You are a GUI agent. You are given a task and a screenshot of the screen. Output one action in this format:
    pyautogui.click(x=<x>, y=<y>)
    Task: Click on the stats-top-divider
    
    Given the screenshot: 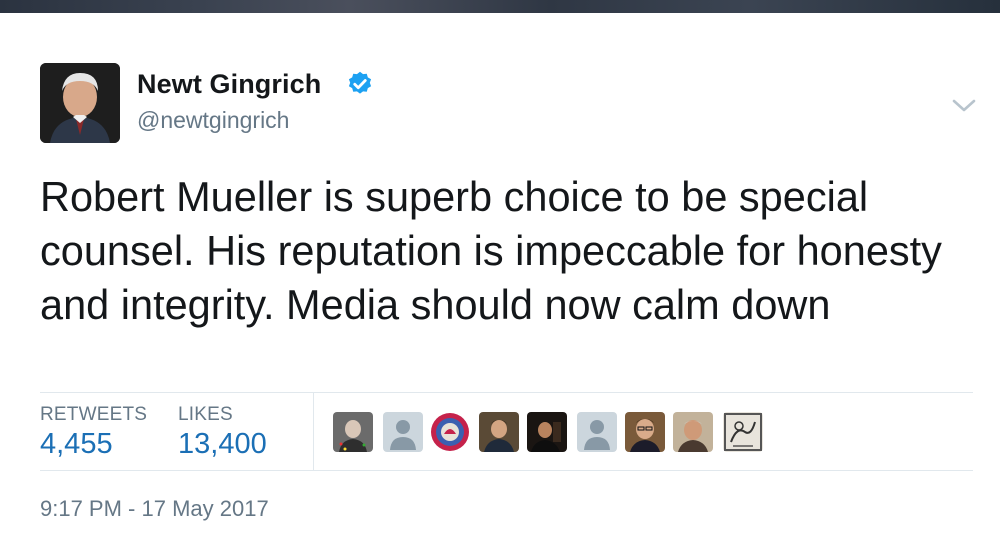 What is the action you would take?
    pyautogui.click(x=506, y=392)
    